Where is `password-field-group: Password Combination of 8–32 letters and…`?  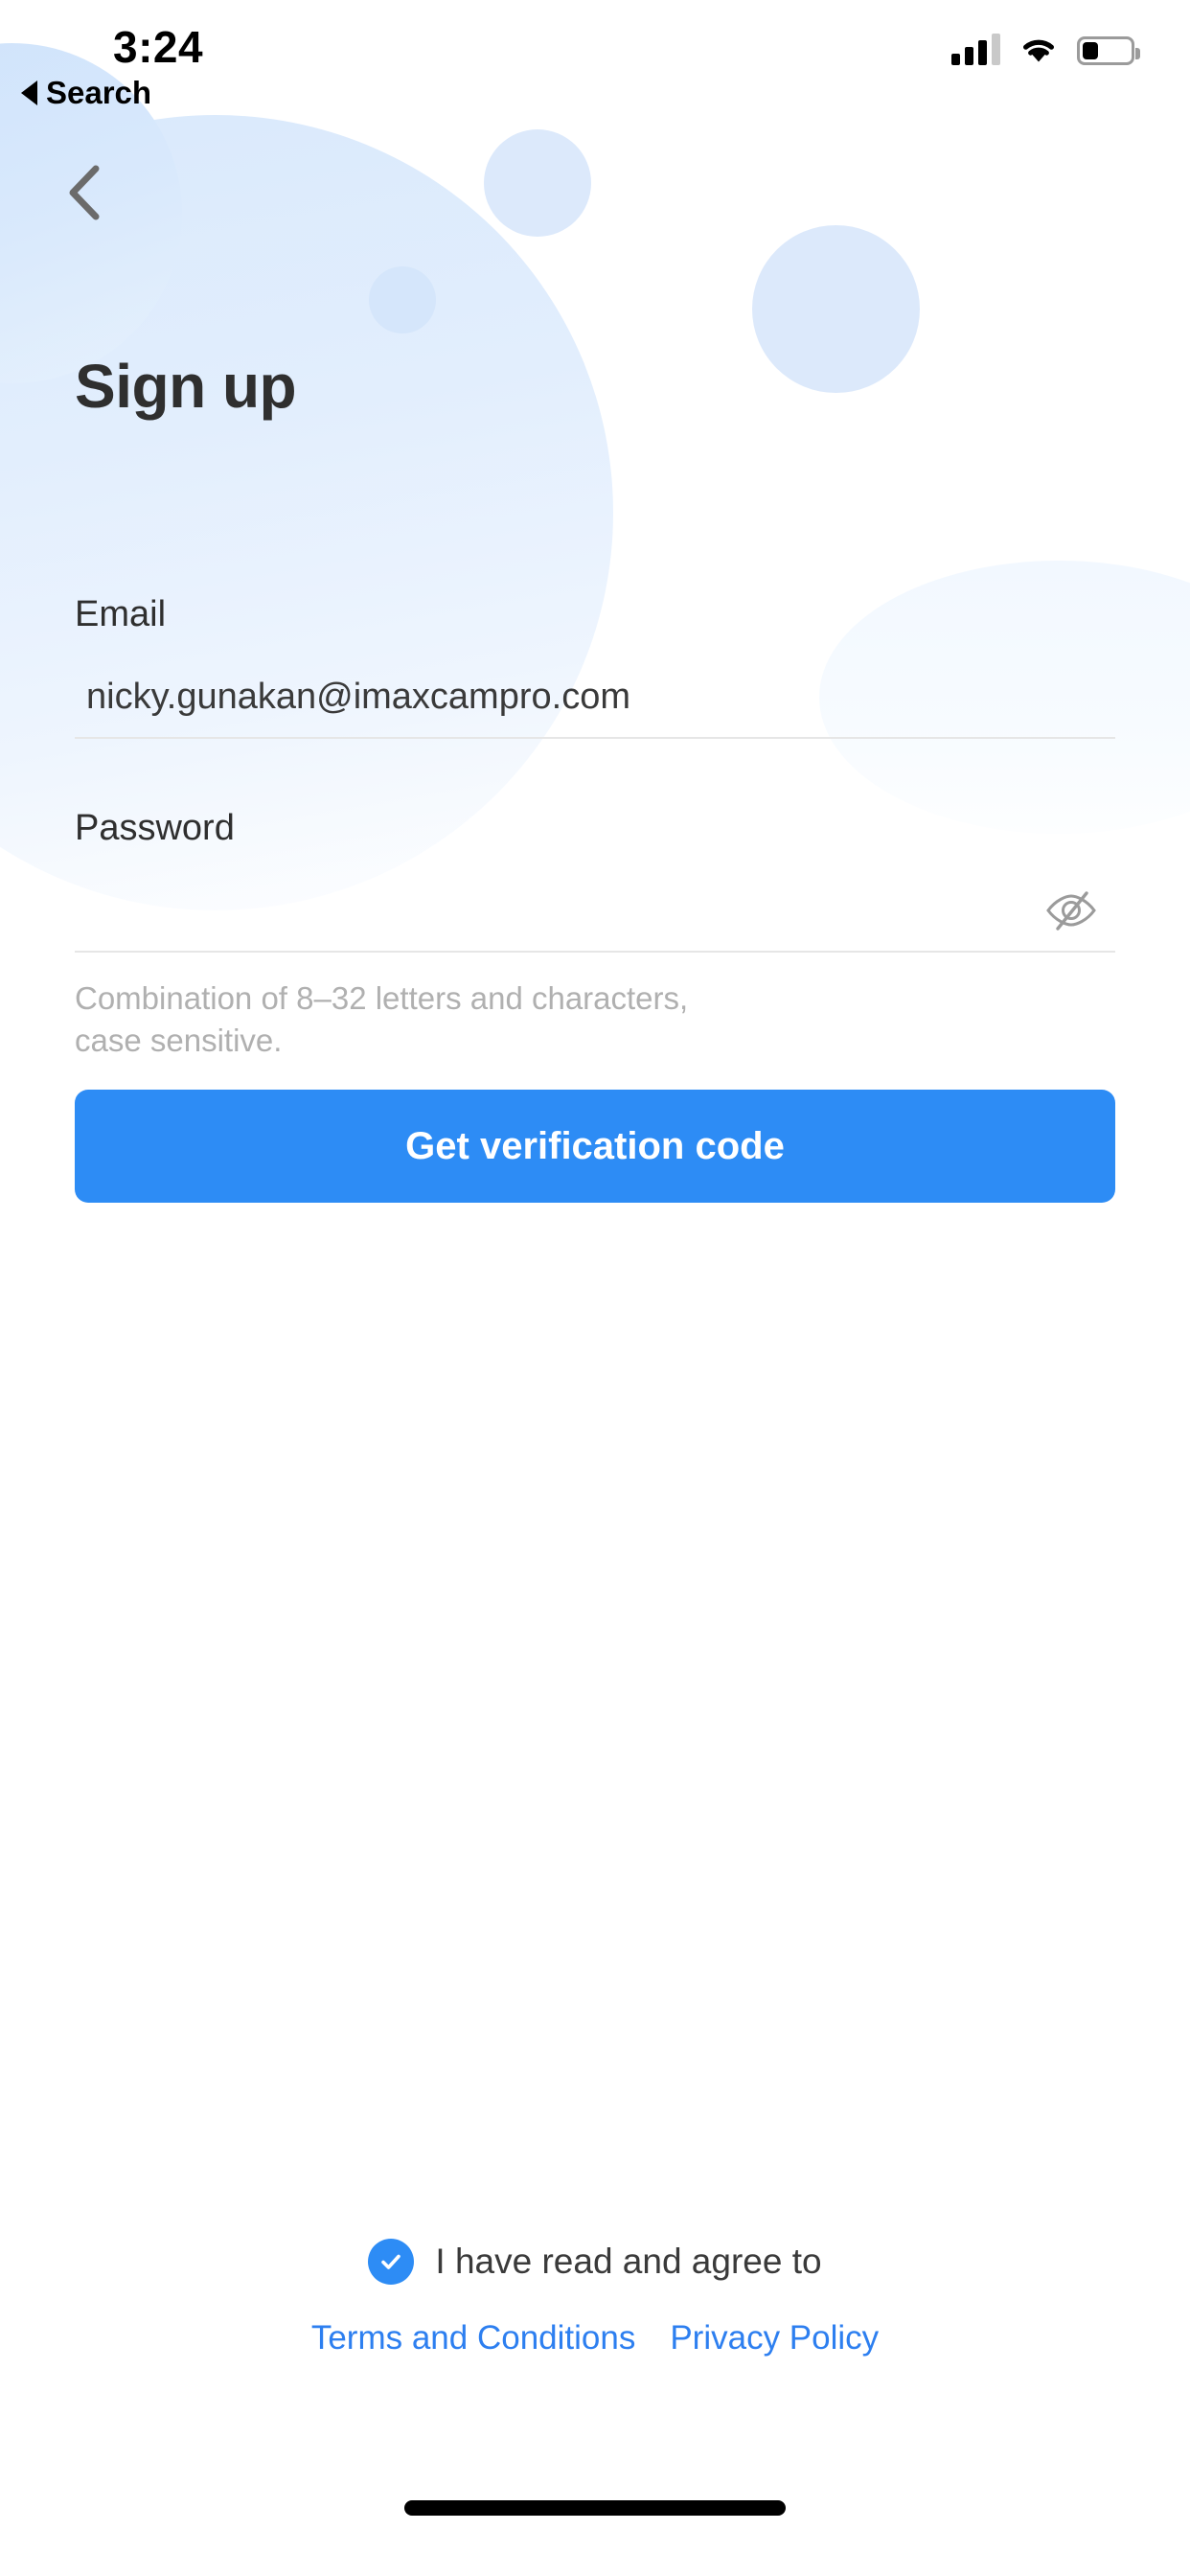 password-field-group: Password Combination of 8–32 letters and… is located at coordinates (595, 934).